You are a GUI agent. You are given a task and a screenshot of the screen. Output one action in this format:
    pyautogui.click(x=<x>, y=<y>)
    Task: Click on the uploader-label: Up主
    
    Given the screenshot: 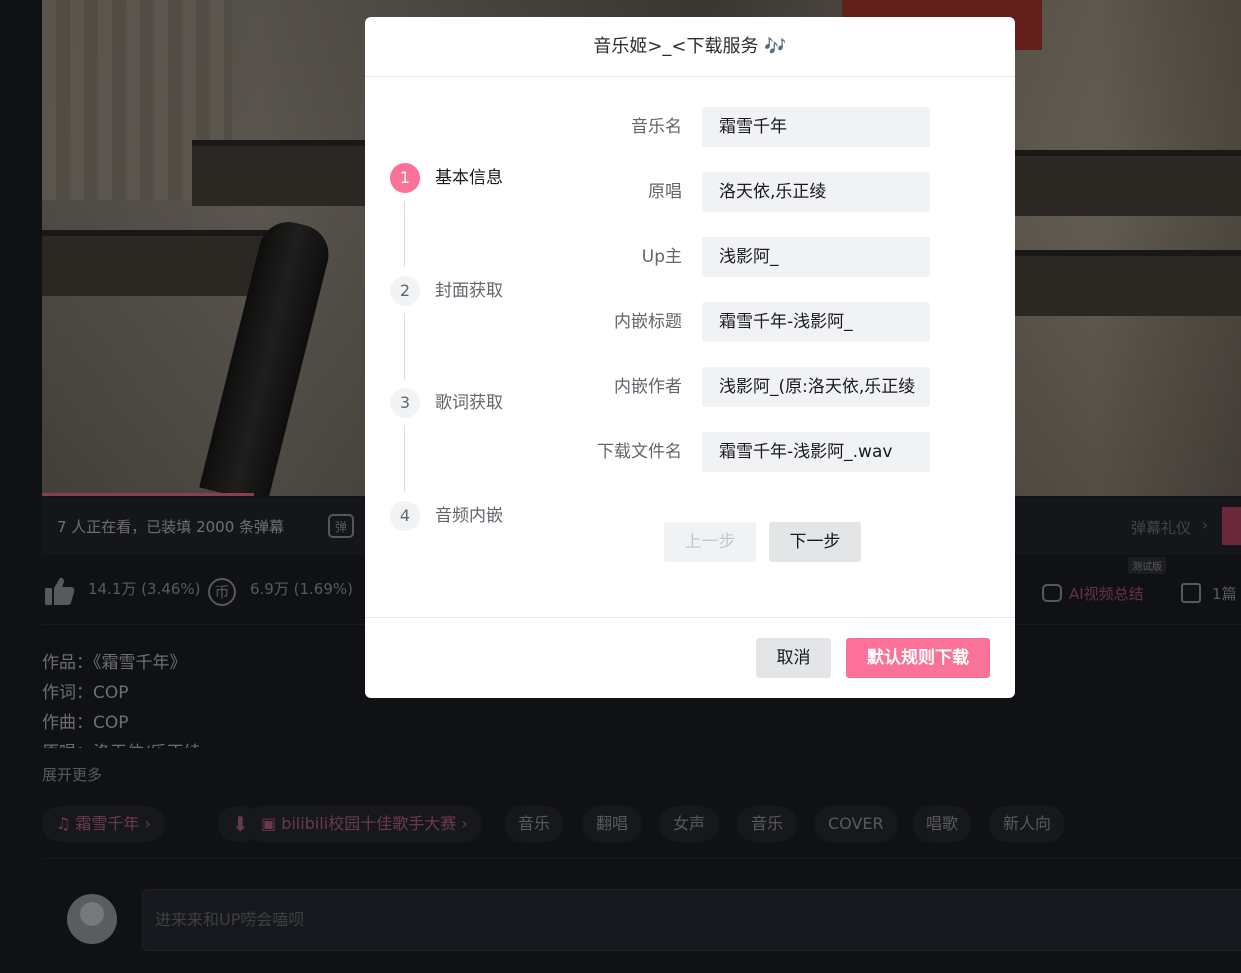 What is the action you would take?
    pyautogui.click(x=661, y=257)
    